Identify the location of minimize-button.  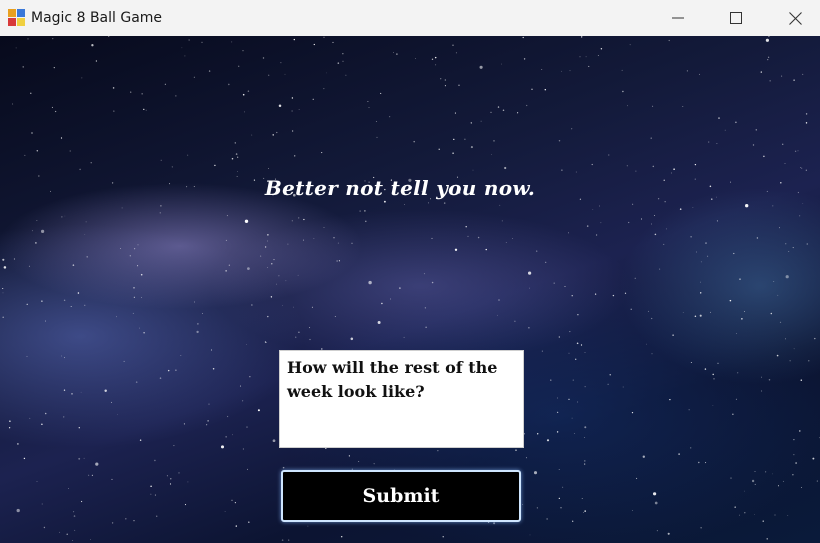
(678, 18).